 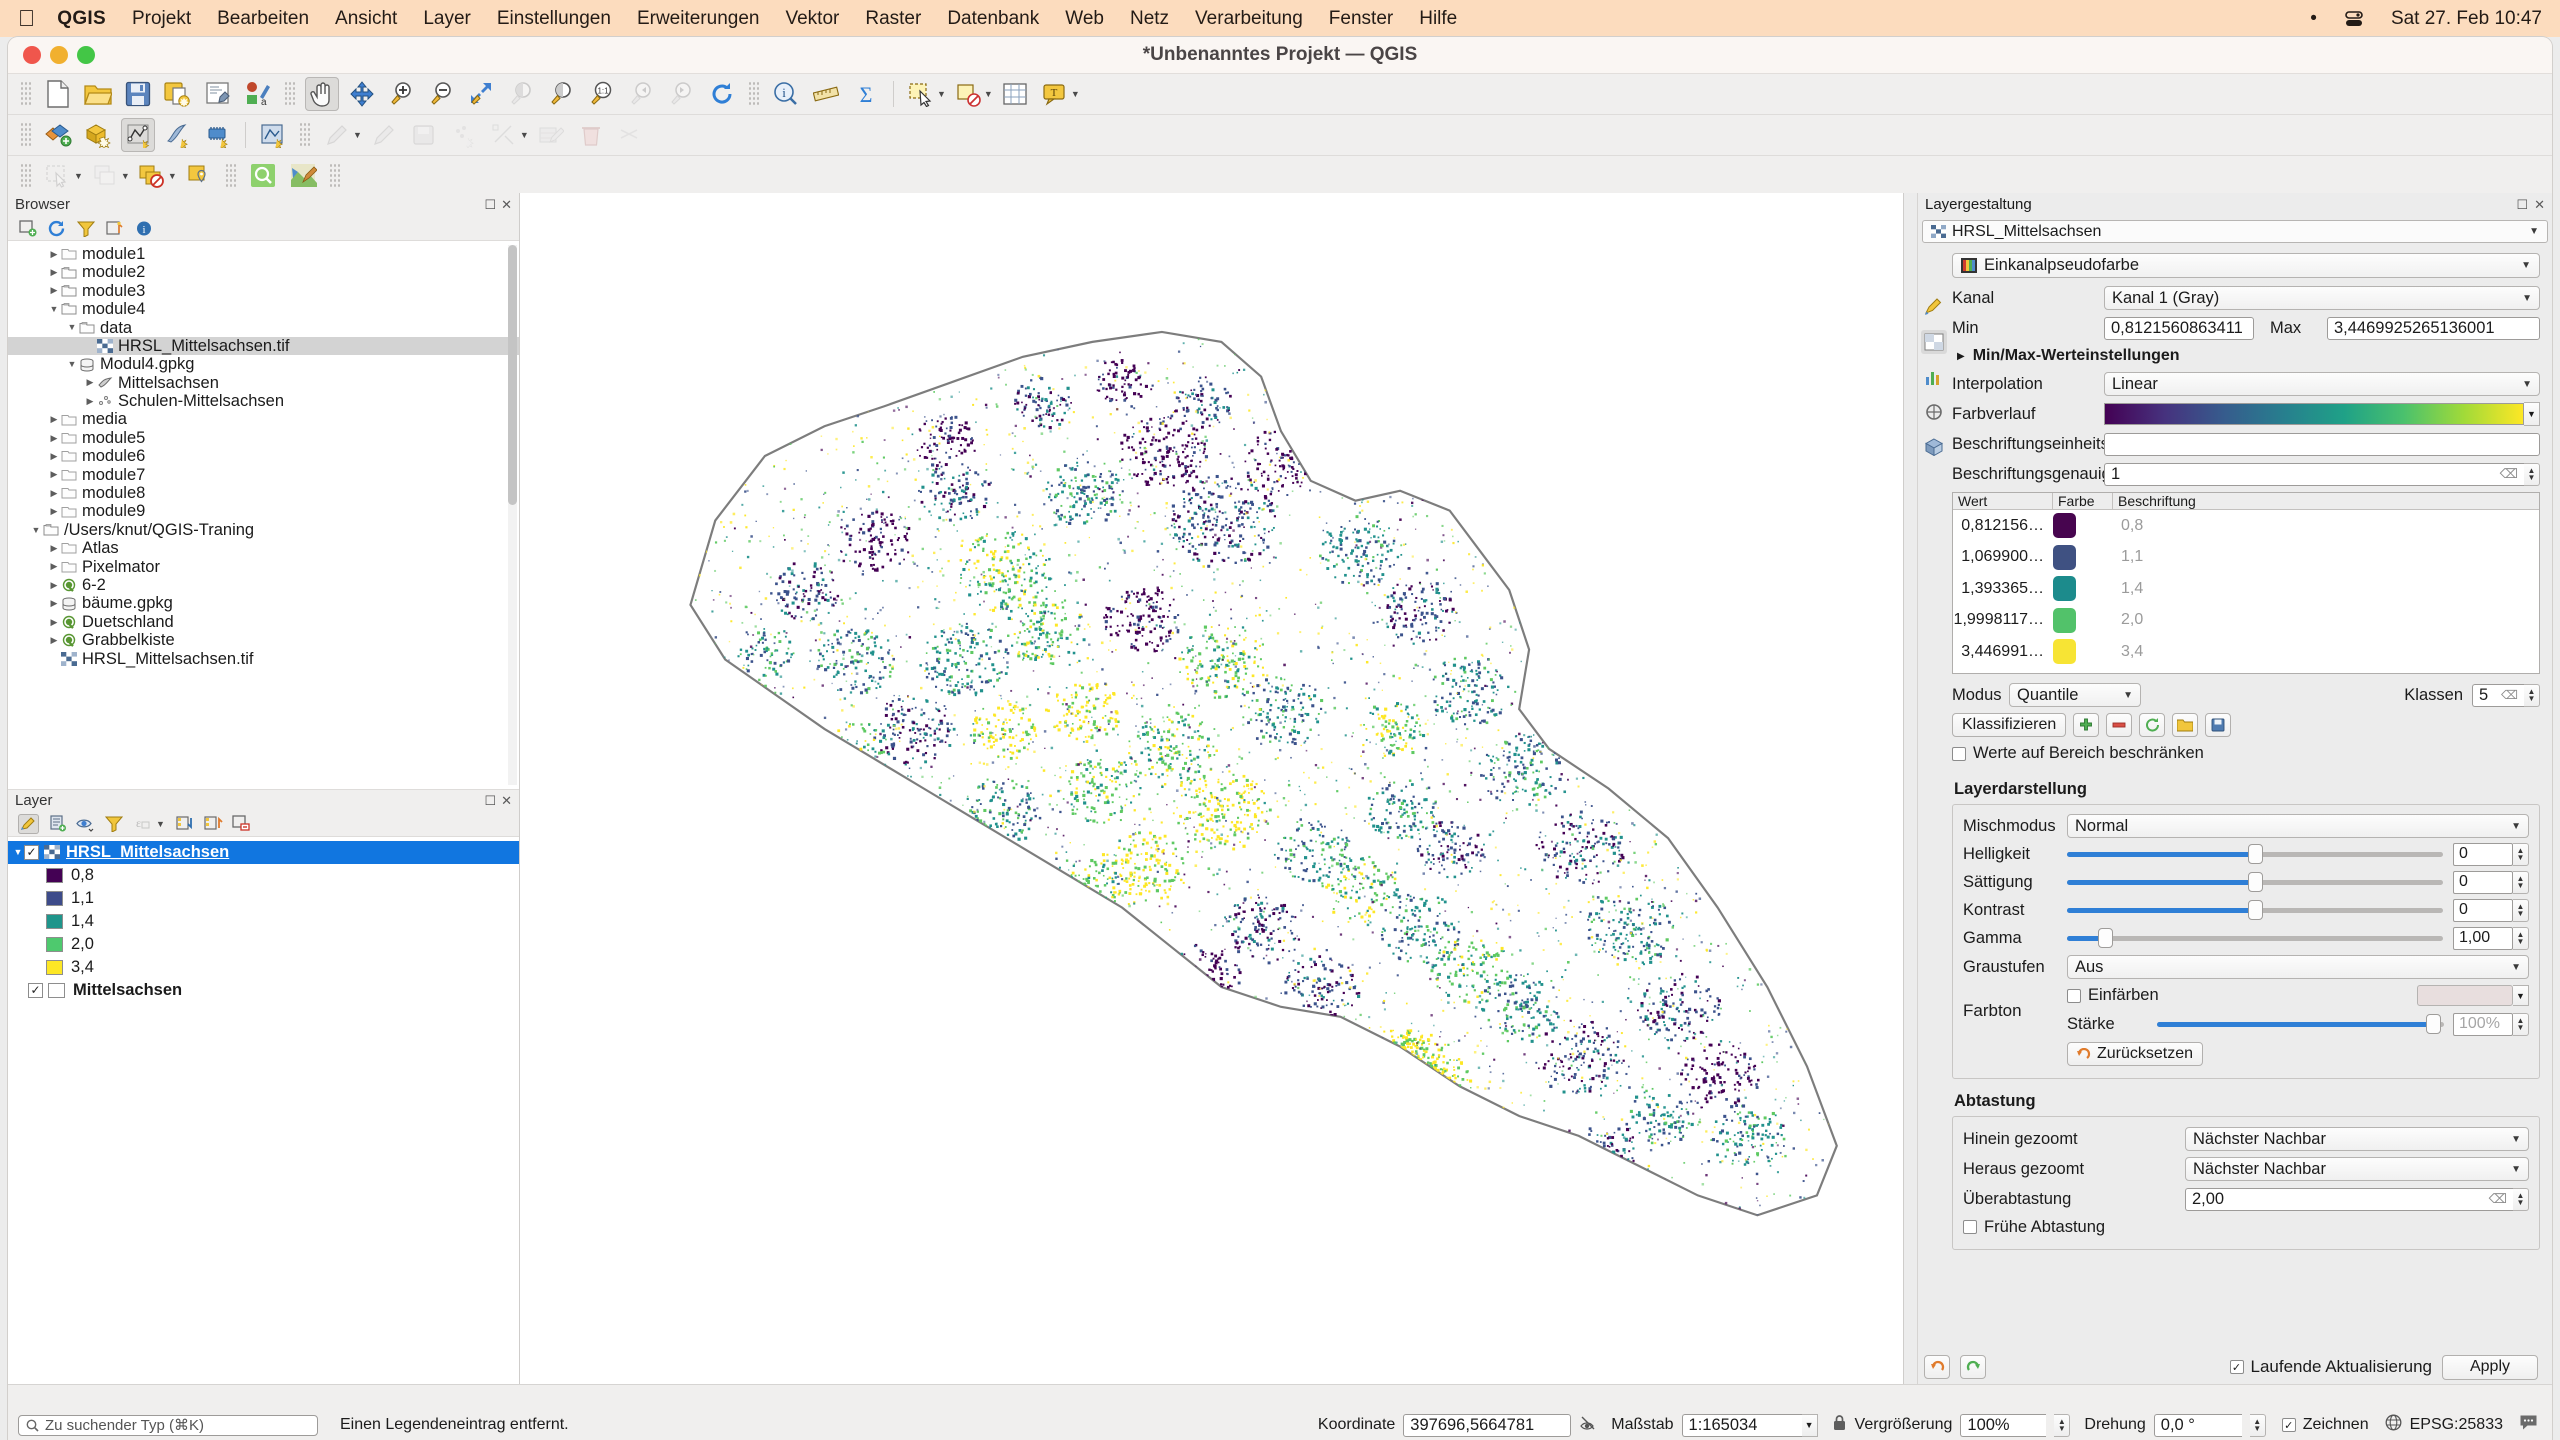 I want to click on menu-fenster: Fenster, so click(x=1361, y=19).